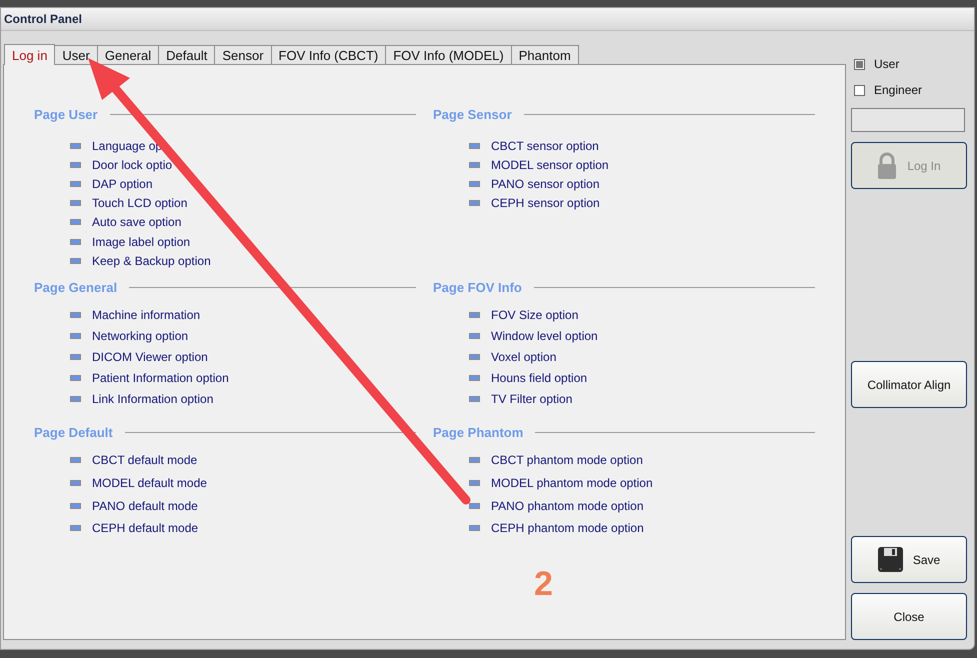  What do you see at coordinates (187, 54) in the screenshot?
I see `tab: Default` at bounding box center [187, 54].